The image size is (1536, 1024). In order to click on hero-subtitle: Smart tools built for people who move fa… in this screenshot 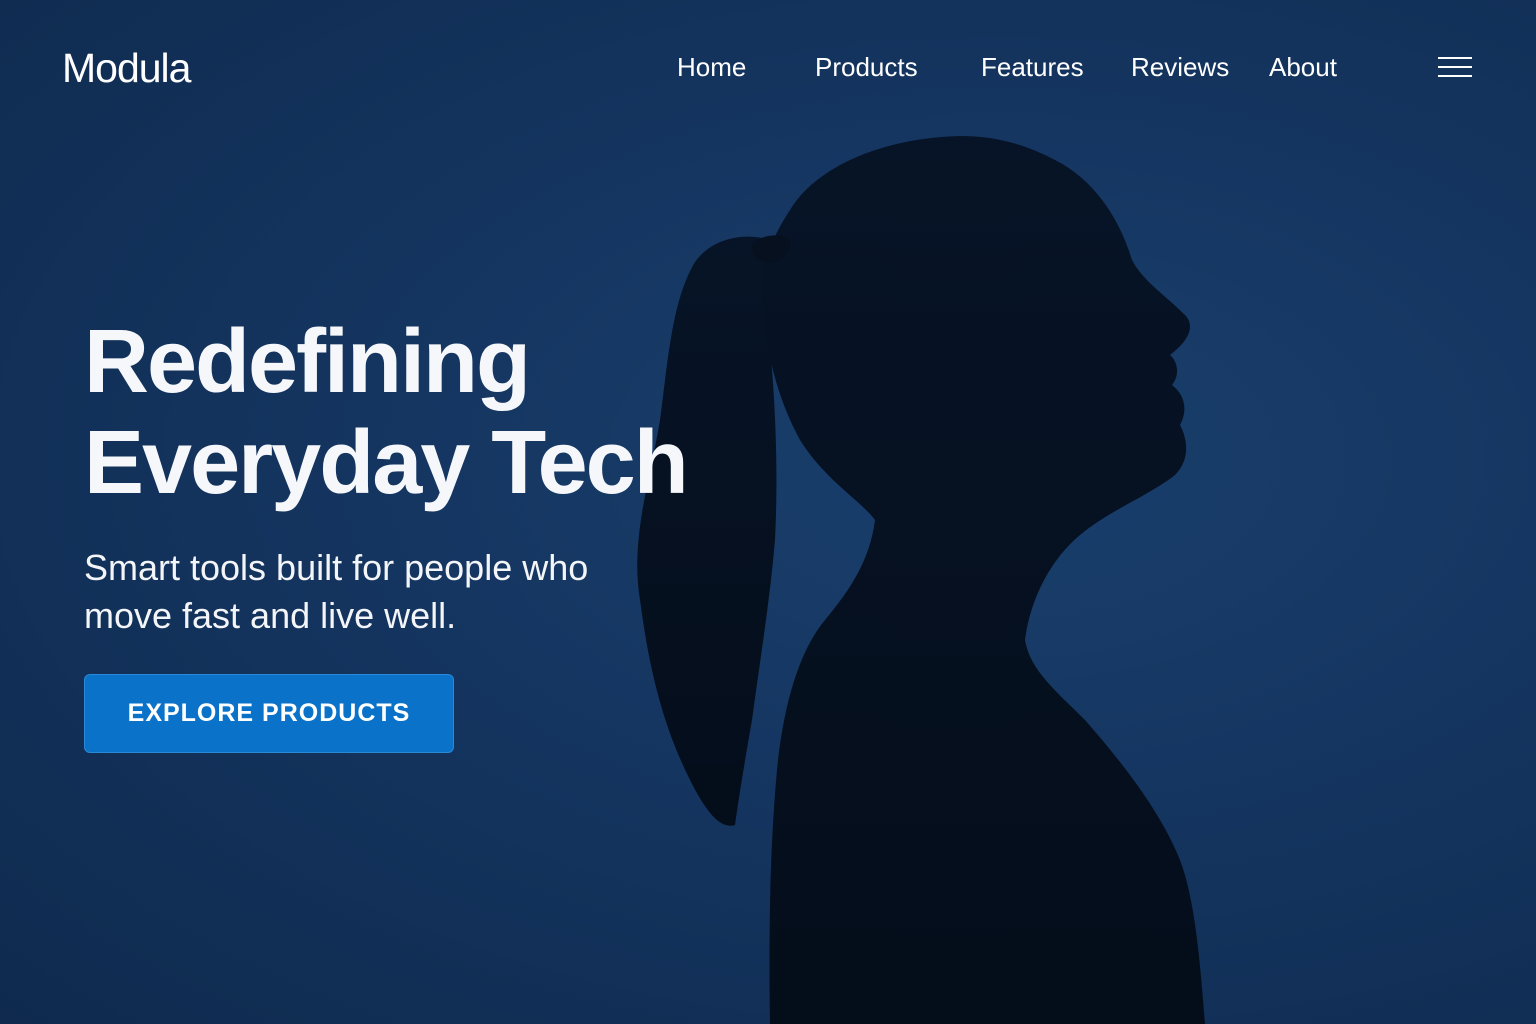, I will do `click(336, 591)`.